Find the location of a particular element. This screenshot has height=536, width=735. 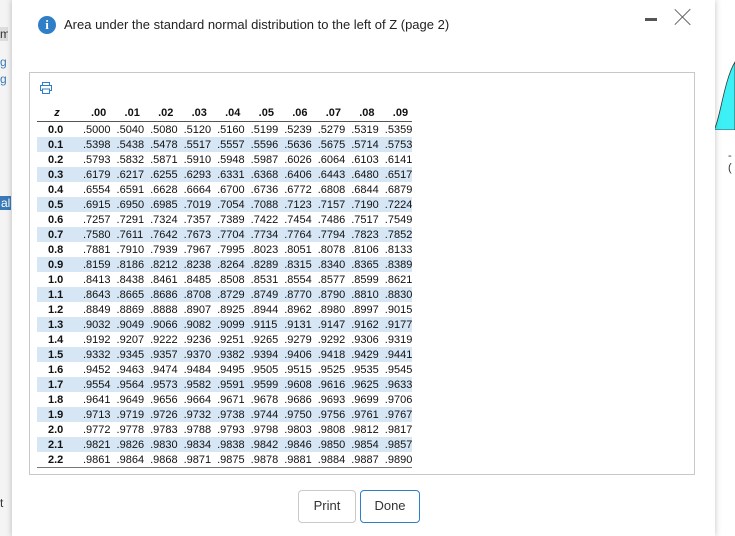

probability-cell: .9744 is located at coordinates (261, 414).